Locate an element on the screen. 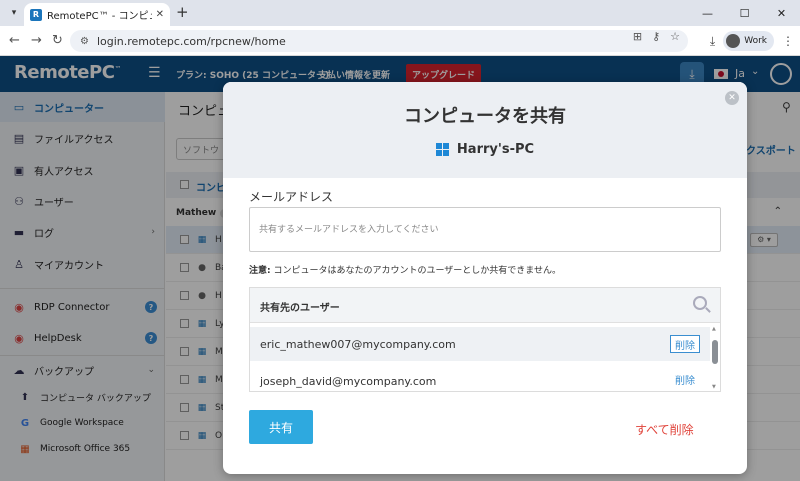  windows-icon is located at coordinates (442, 149).